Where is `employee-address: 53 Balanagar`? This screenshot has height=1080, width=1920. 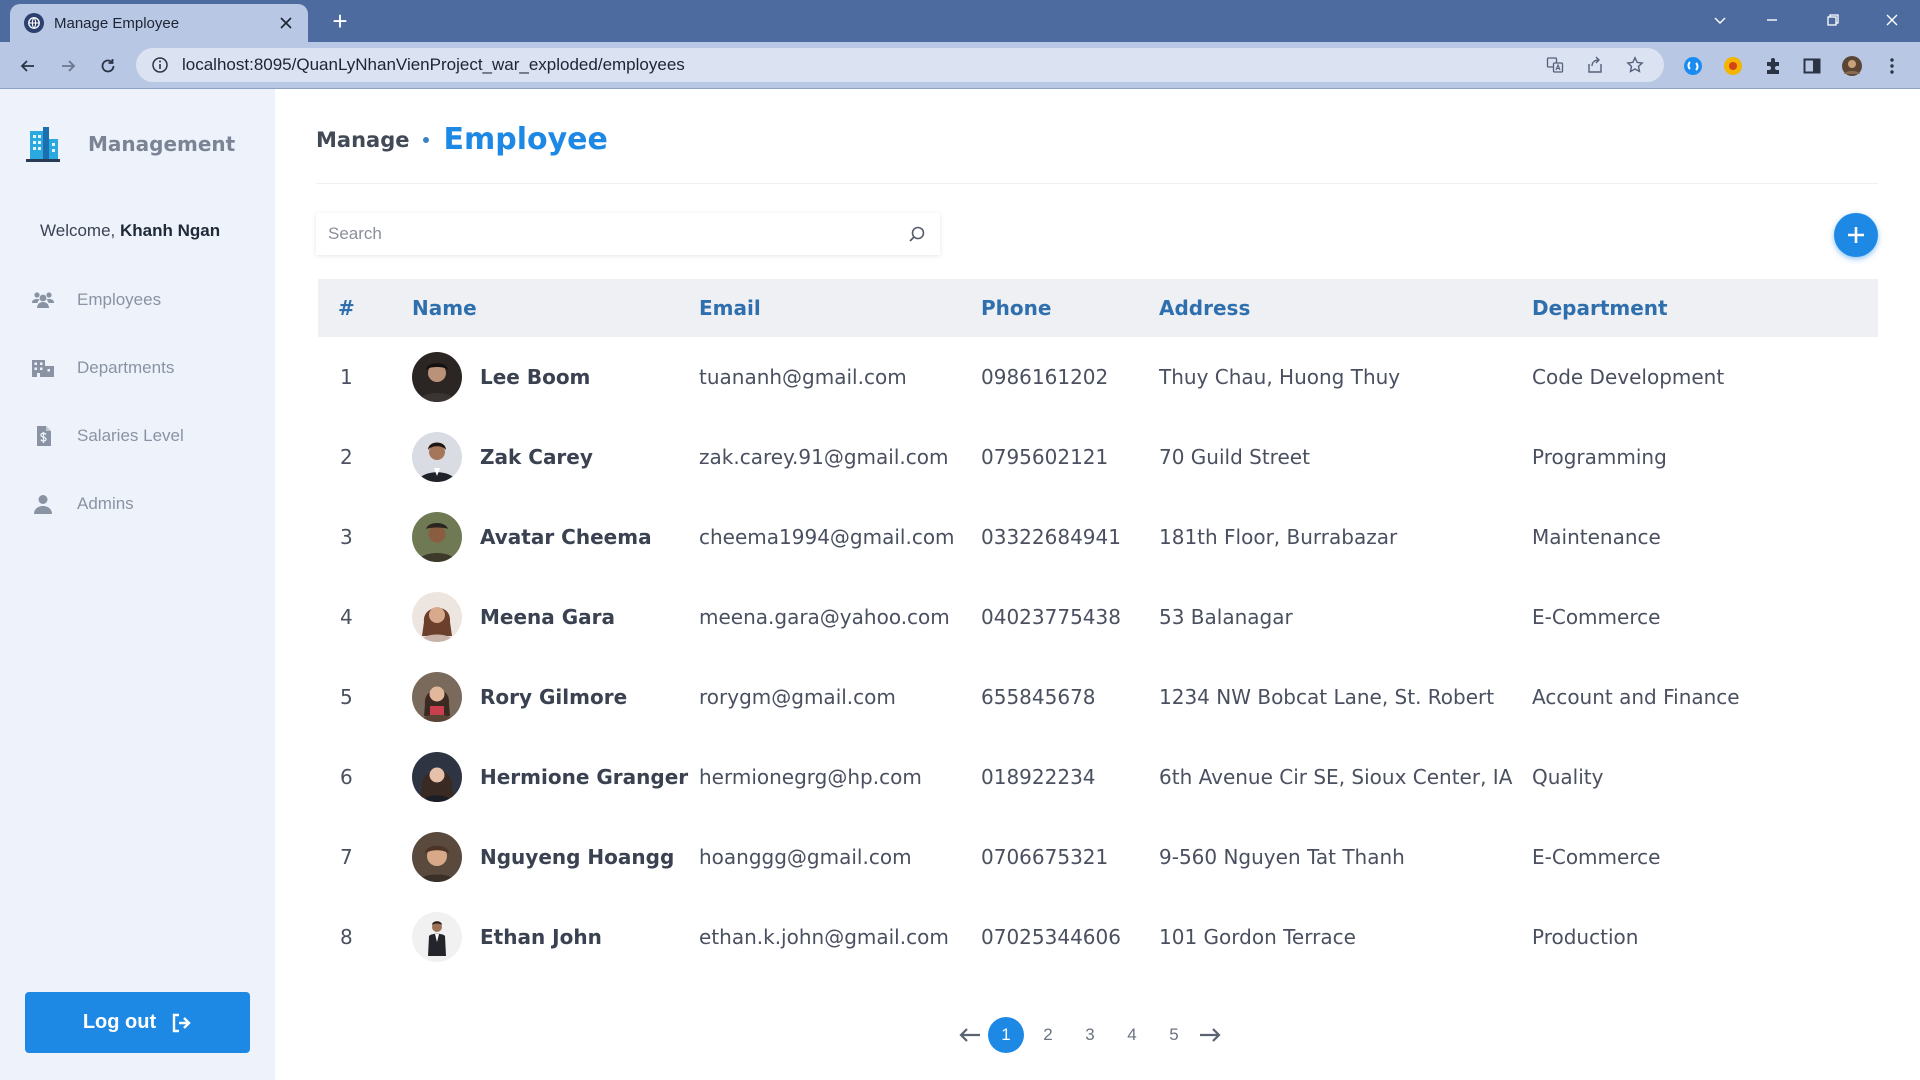 employee-address: 53 Balanagar is located at coordinates (1226, 617).